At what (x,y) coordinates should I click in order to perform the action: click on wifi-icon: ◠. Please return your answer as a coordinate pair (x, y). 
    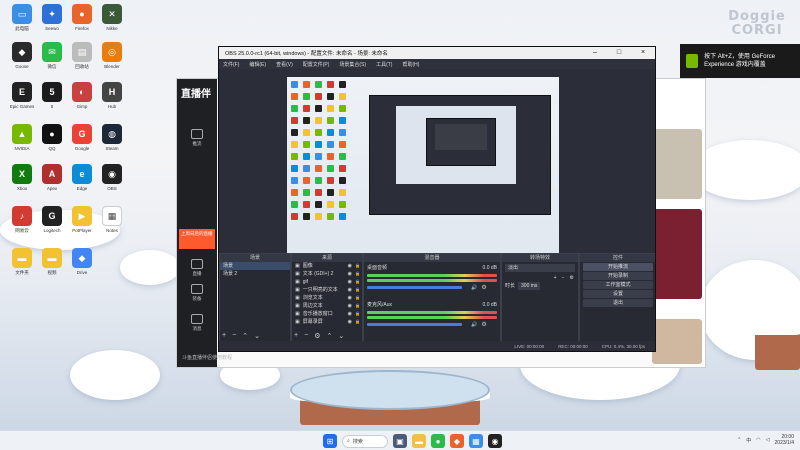
    Looking at the image, I should click on (758, 440).